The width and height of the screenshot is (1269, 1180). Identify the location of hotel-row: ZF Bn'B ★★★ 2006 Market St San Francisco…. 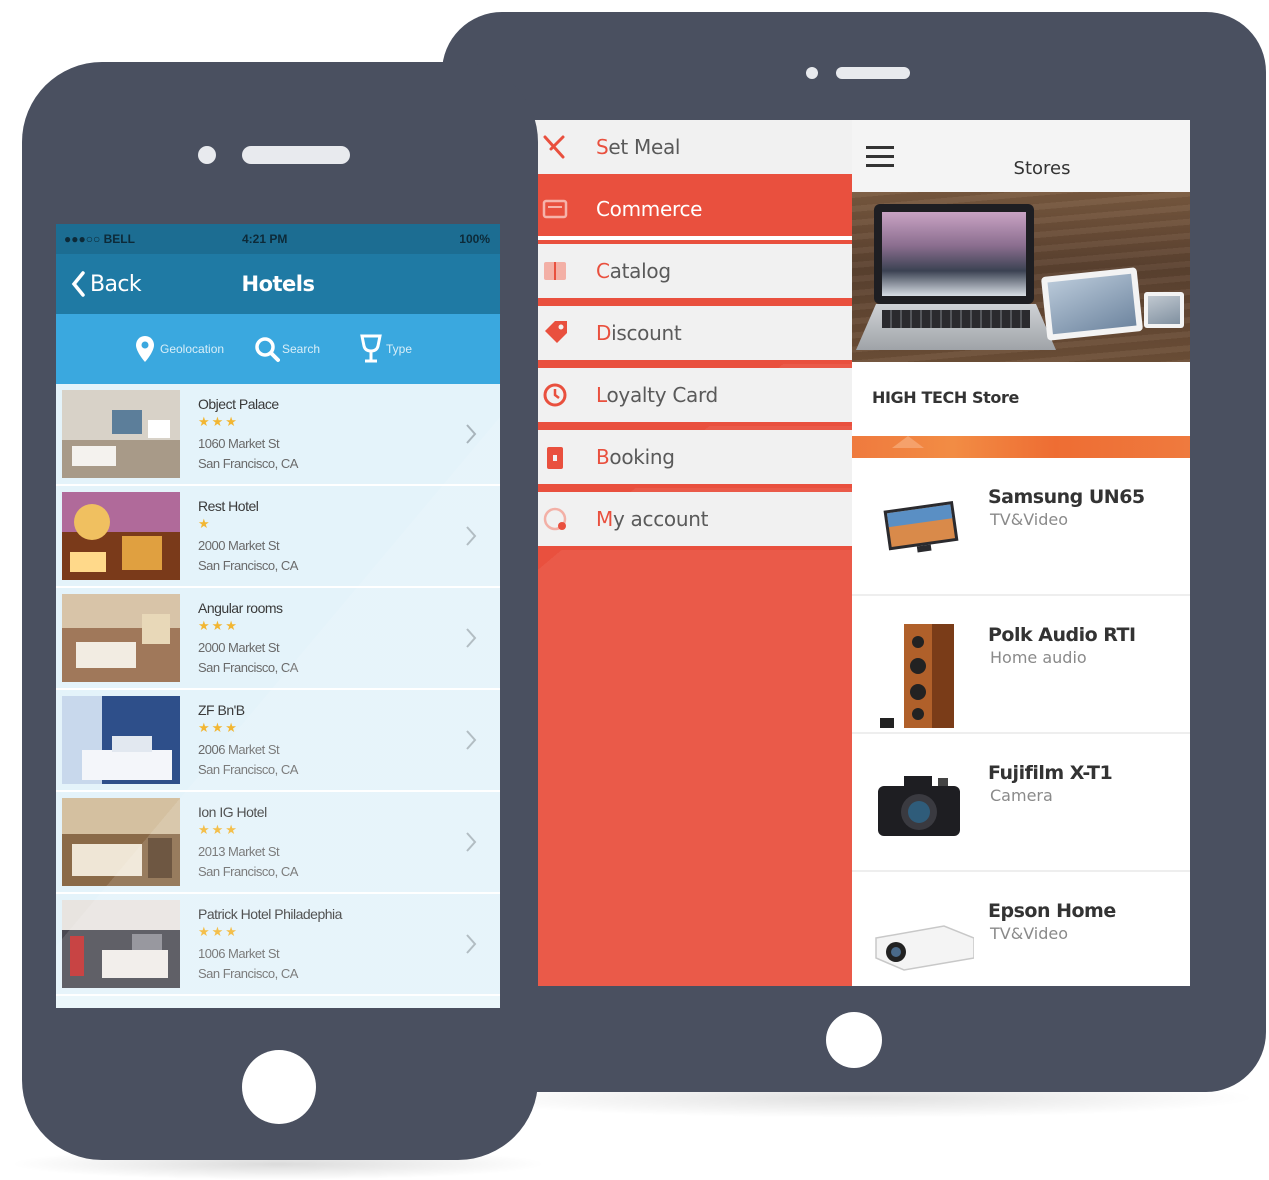
(278, 741).